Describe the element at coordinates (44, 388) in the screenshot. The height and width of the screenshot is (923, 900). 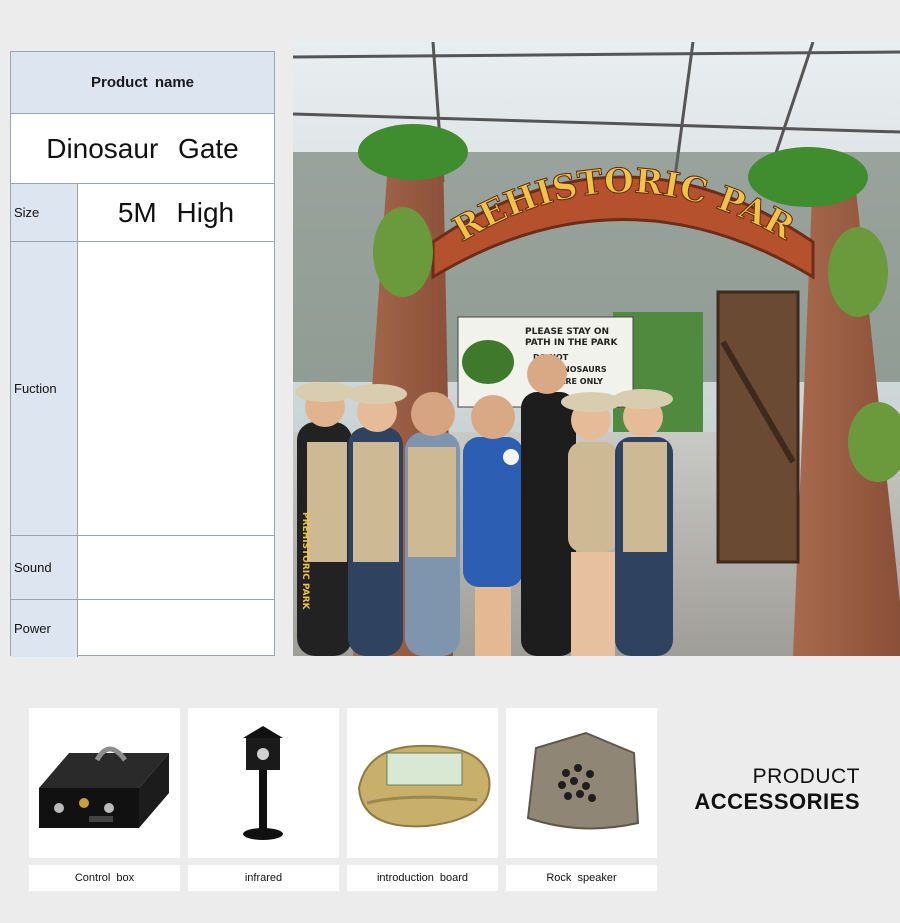
I see `spec-label-function: Fuction` at that location.